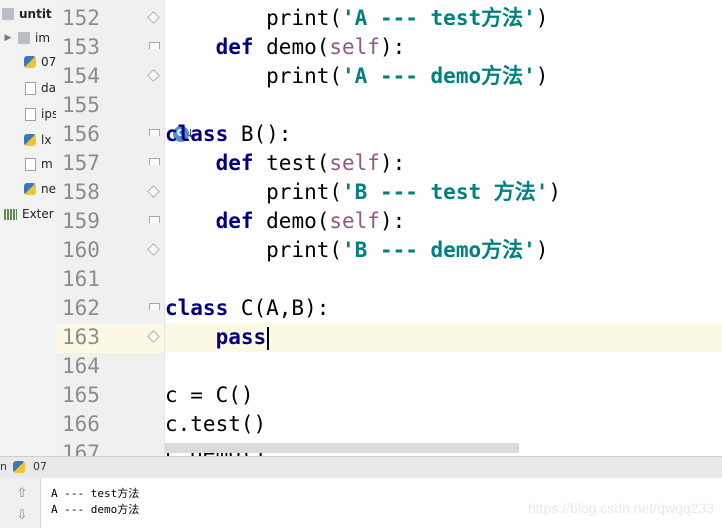 The image size is (722, 528). Describe the element at coordinates (3, 466) in the screenshot. I see `run-tab-label: n` at that location.